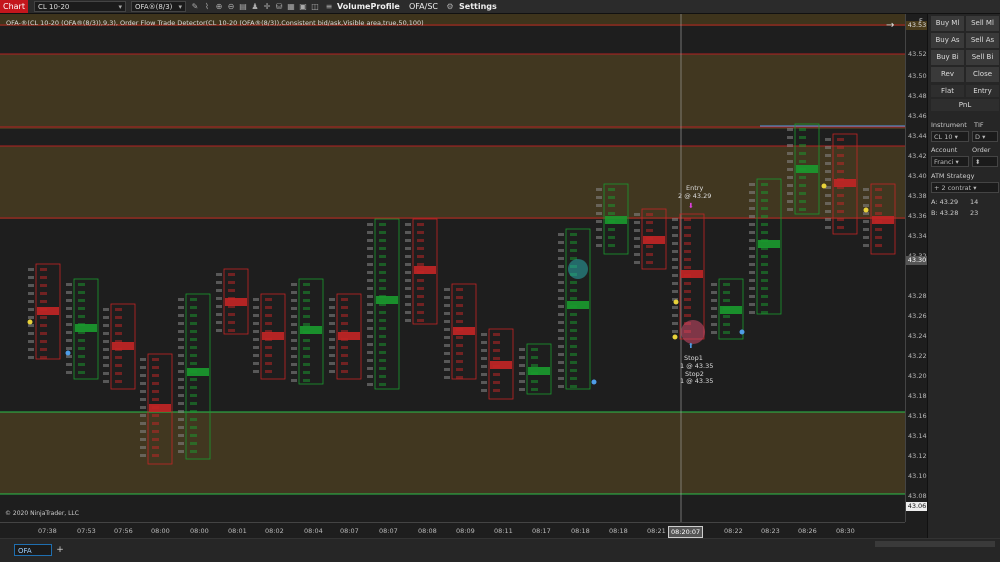 This screenshot has width=1000, height=562. What do you see at coordinates (965, 187) in the screenshot?
I see `atm-strategy-field: + 2 contrat ▾` at bounding box center [965, 187].